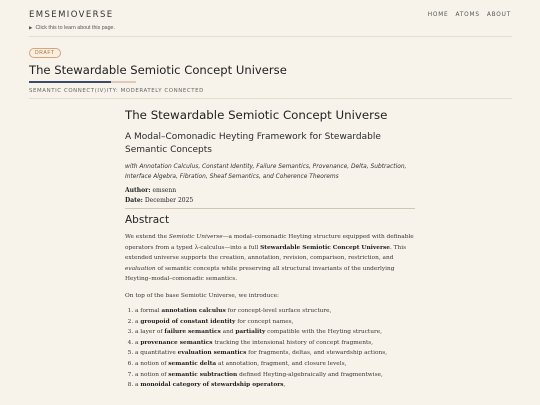 The height and width of the screenshot is (405, 540). I want to click on nav-about: ABOUT, so click(499, 15).